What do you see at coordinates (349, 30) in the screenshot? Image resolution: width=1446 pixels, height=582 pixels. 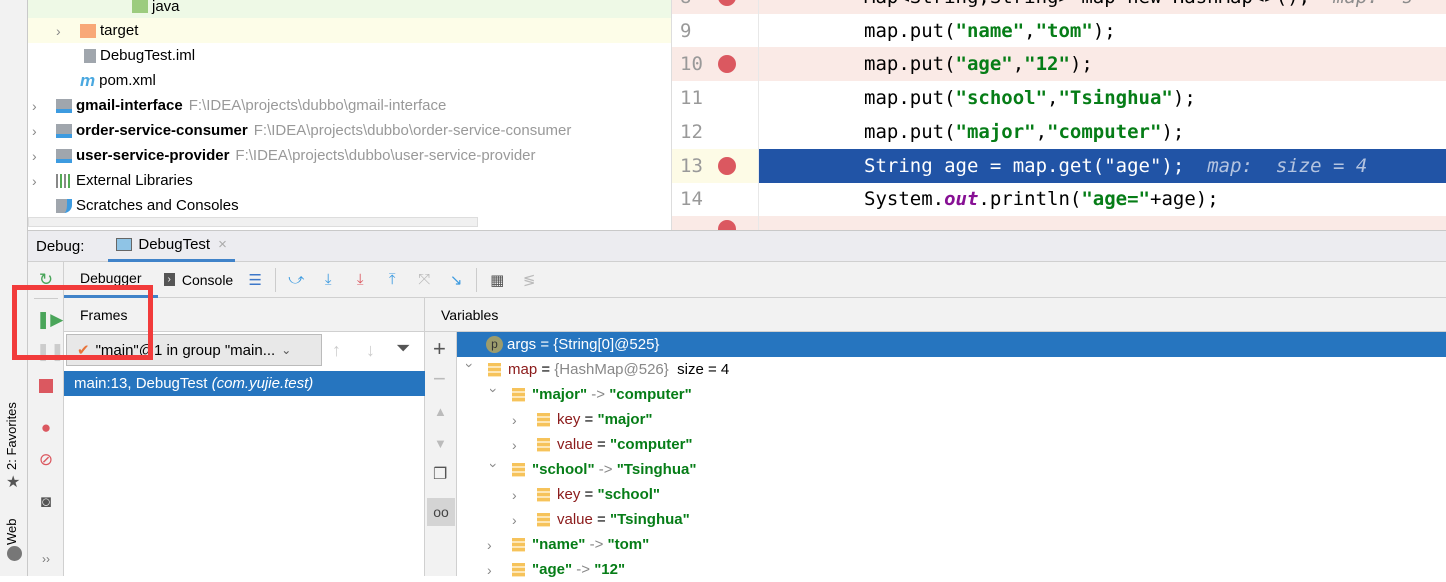 I see `tree-item-target: › target` at bounding box center [349, 30].